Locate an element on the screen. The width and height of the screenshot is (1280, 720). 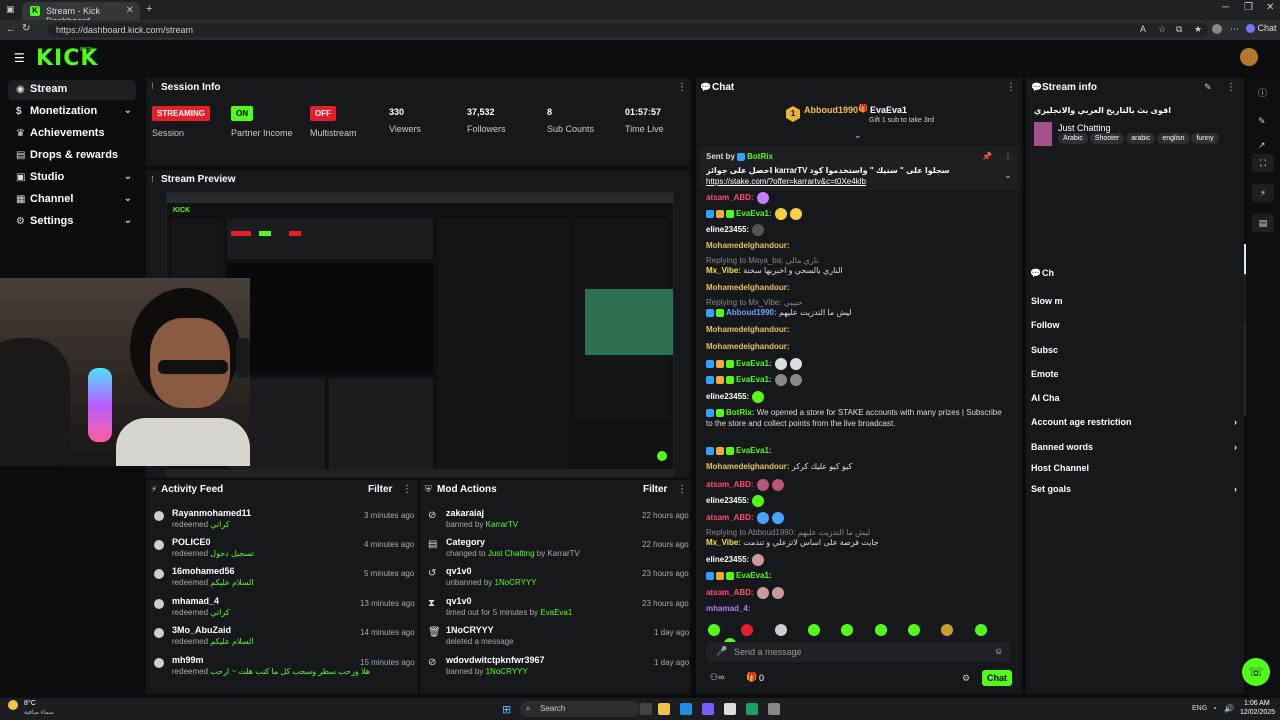
clock-time: 1:06 AM is located at coordinates (1257, 703).